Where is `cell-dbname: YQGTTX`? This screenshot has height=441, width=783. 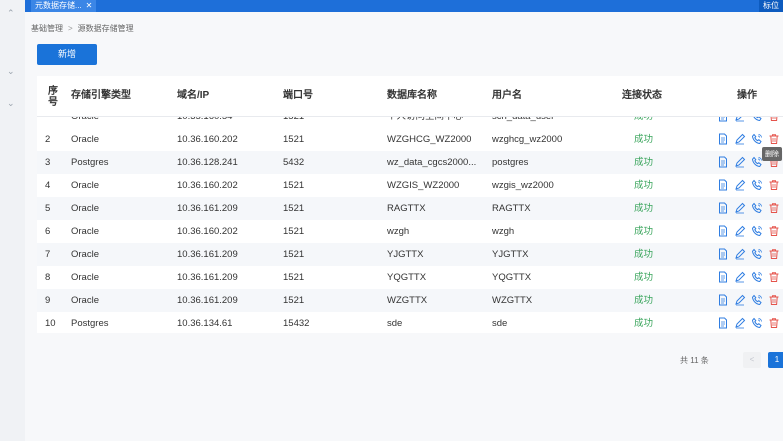 cell-dbname: YQGTTX is located at coordinates (407, 277).